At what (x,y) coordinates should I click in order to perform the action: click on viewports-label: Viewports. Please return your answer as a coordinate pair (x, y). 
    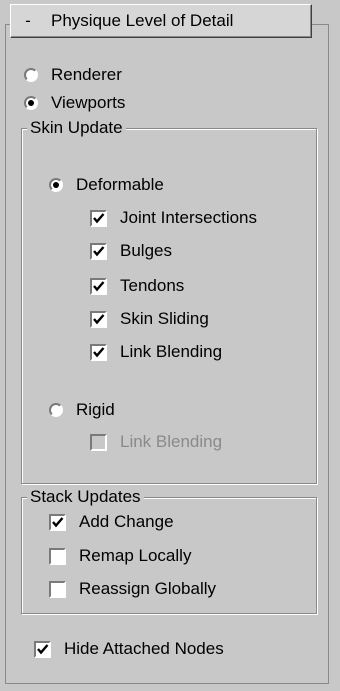
    Looking at the image, I should click on (88, 102).